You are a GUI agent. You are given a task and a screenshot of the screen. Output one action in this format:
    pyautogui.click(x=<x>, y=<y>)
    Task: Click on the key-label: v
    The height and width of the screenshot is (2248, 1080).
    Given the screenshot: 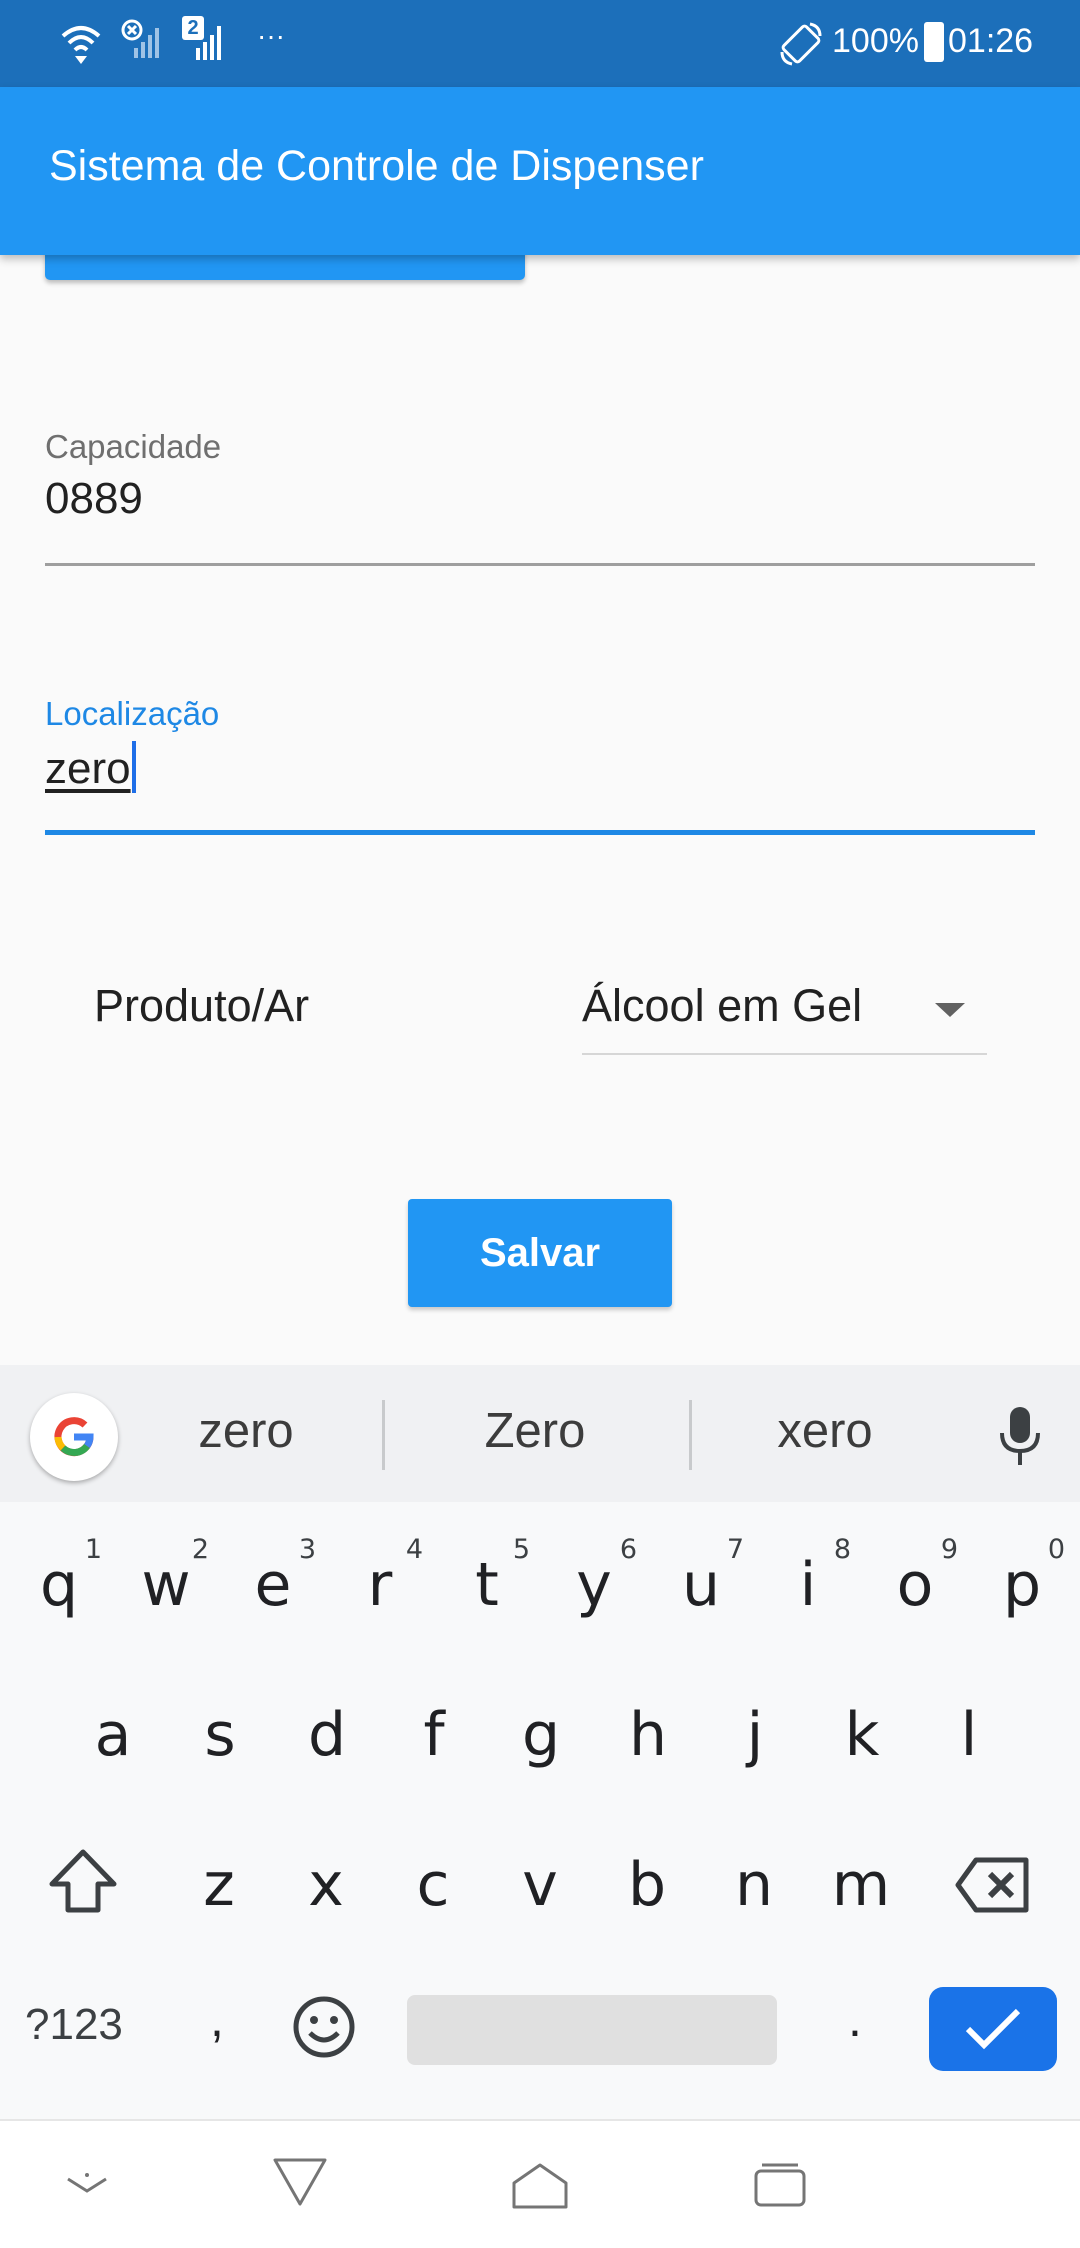 What is the action you would take?
    pyautogui.click(x=540, y=1885)
    